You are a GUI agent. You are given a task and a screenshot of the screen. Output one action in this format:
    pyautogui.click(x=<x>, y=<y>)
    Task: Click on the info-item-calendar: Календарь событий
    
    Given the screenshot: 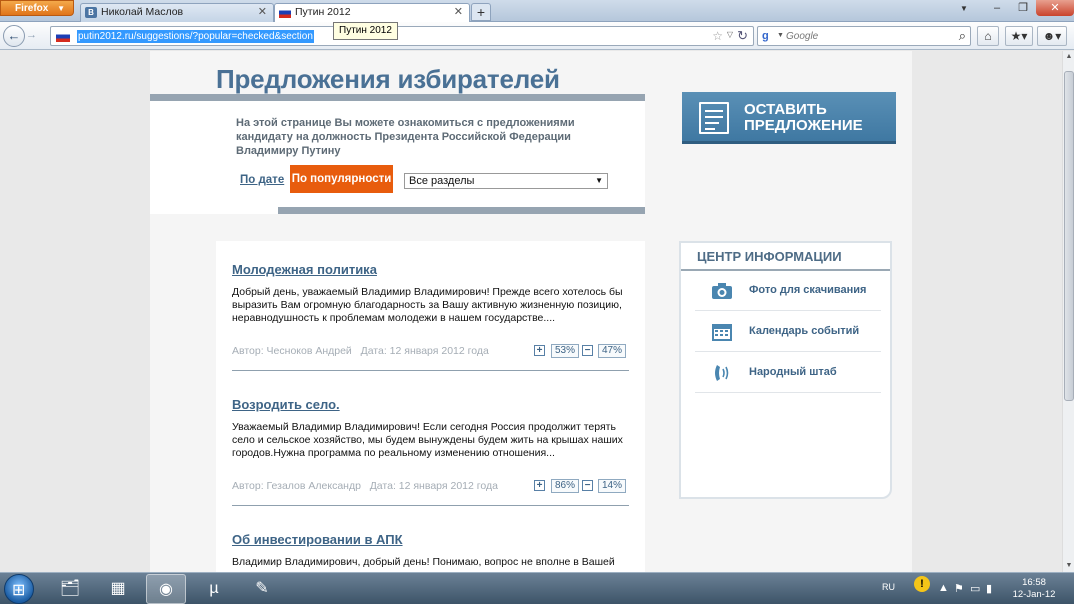 What is the action you would take?
    pyautogui.click(x=788, y=332)
    